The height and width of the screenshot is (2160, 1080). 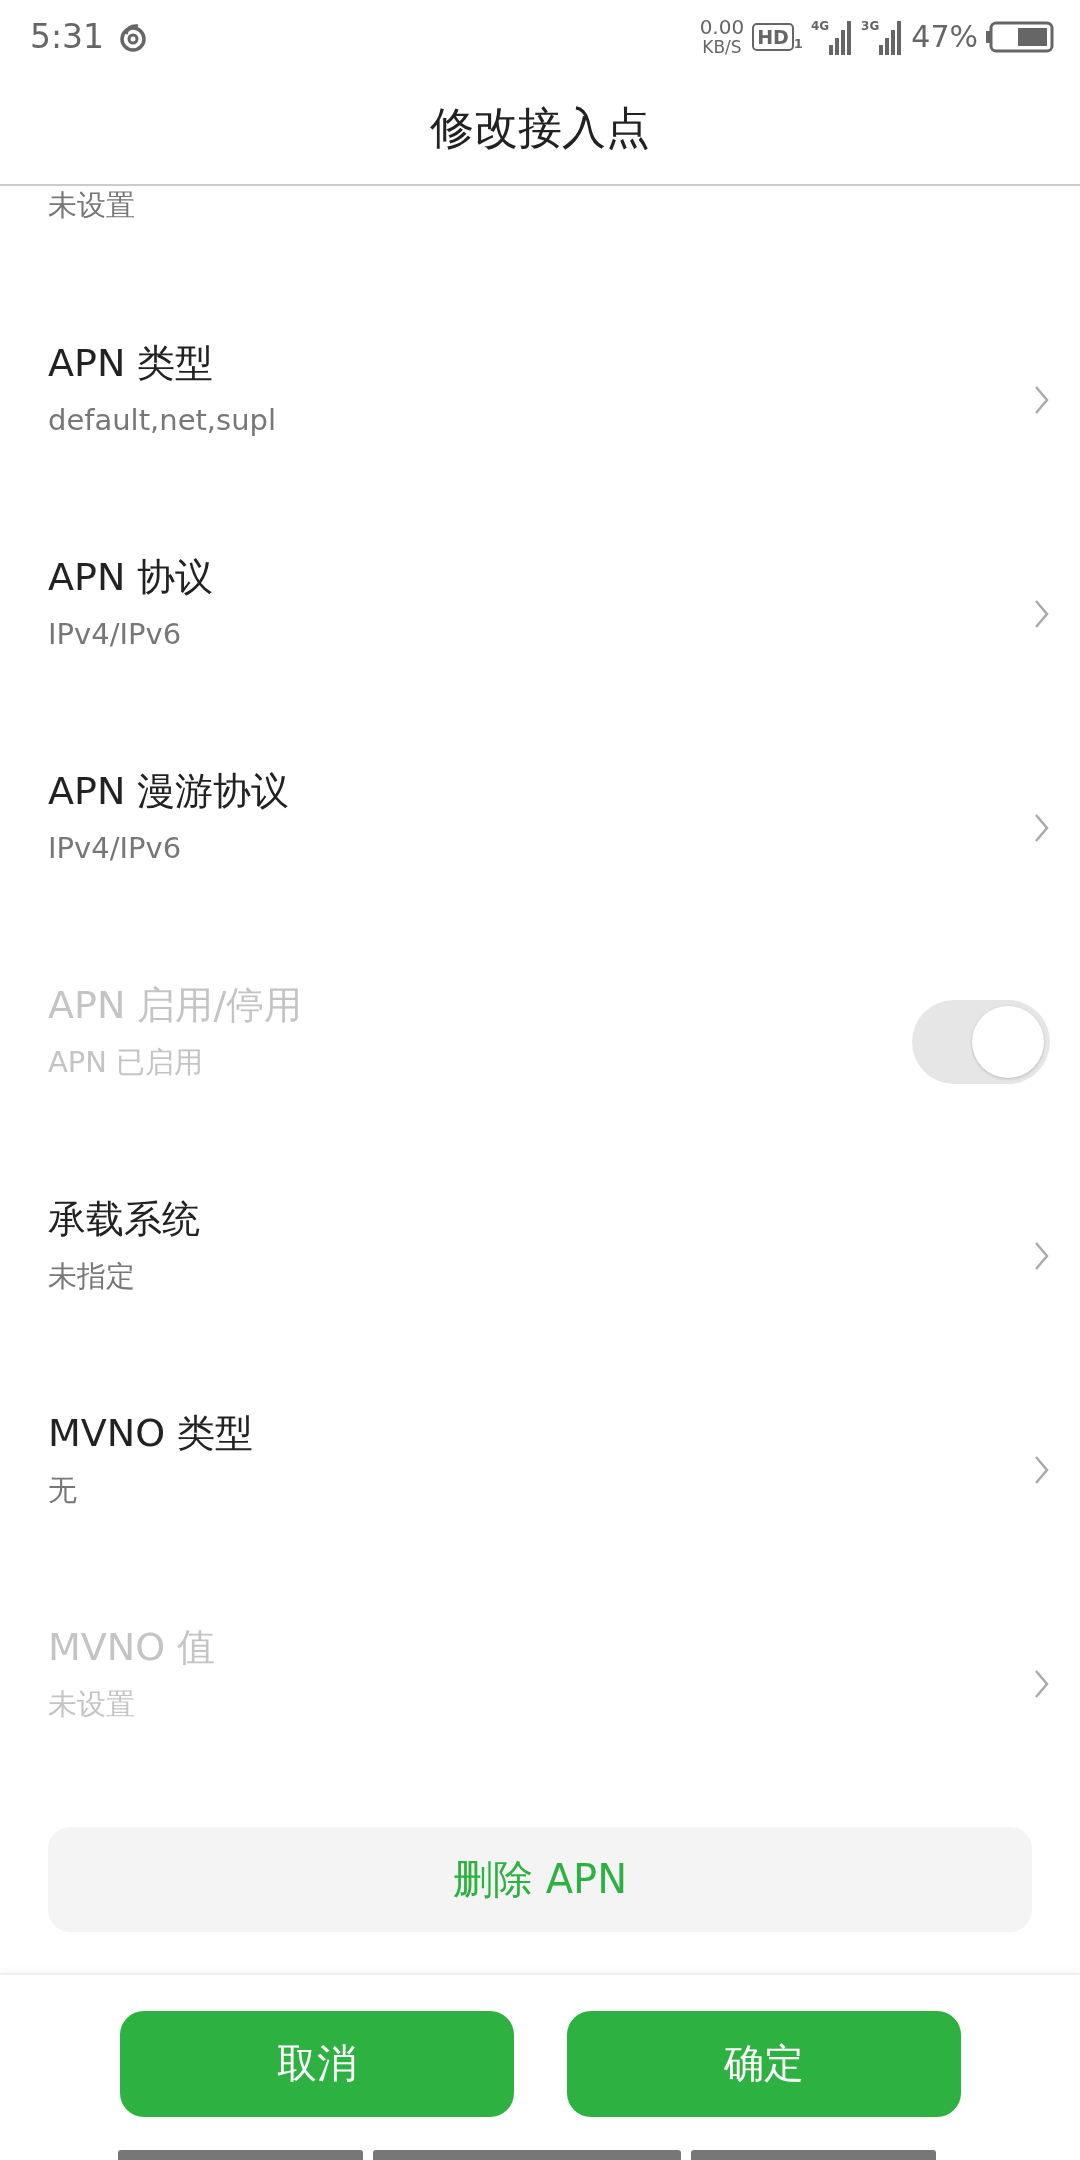 What do you see at coordinates (162, 420) in the screenshot?
I see `setting-value: default,net,supl` at bounding box center [162, 420].